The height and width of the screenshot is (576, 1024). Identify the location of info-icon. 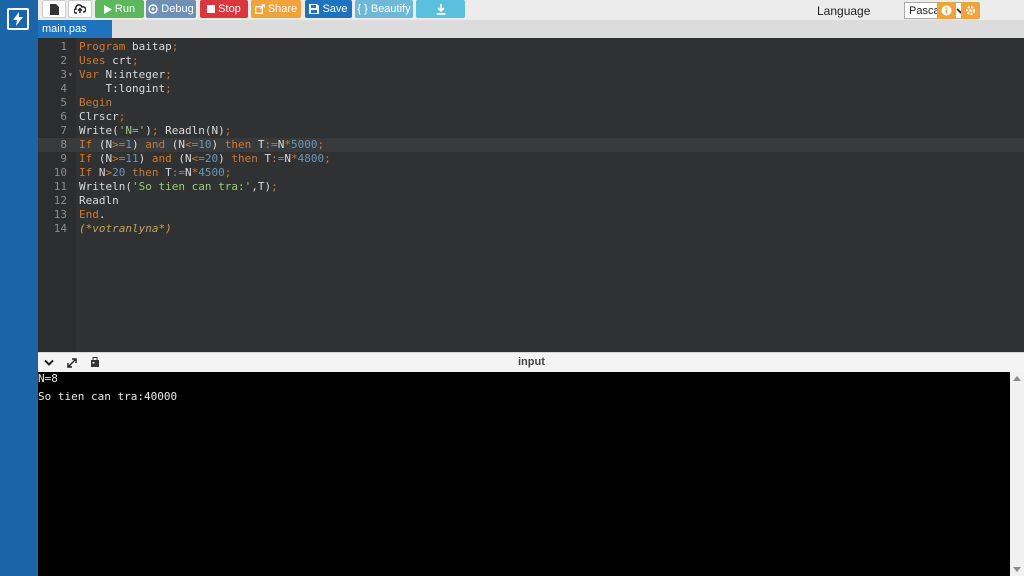
(946, 10).